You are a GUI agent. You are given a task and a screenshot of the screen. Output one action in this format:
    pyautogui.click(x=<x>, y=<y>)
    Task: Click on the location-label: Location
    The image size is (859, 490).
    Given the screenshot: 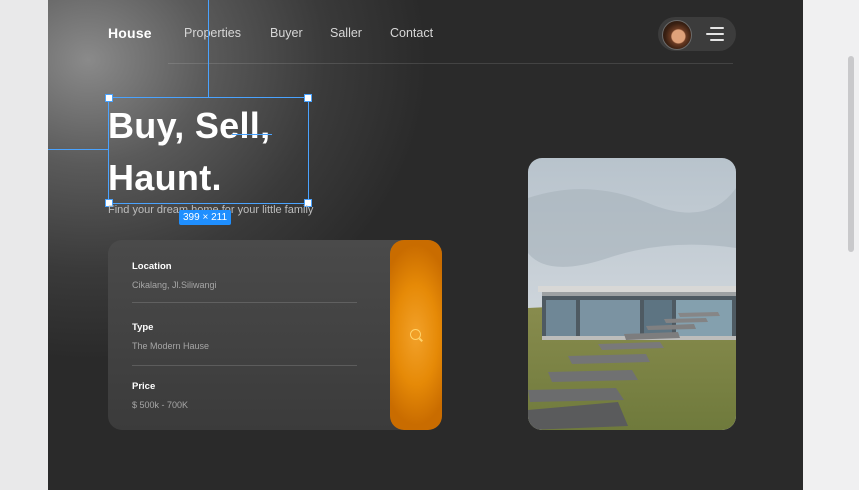 What is the action you would take?
    pyautogui.click(x=152, y=266)
    